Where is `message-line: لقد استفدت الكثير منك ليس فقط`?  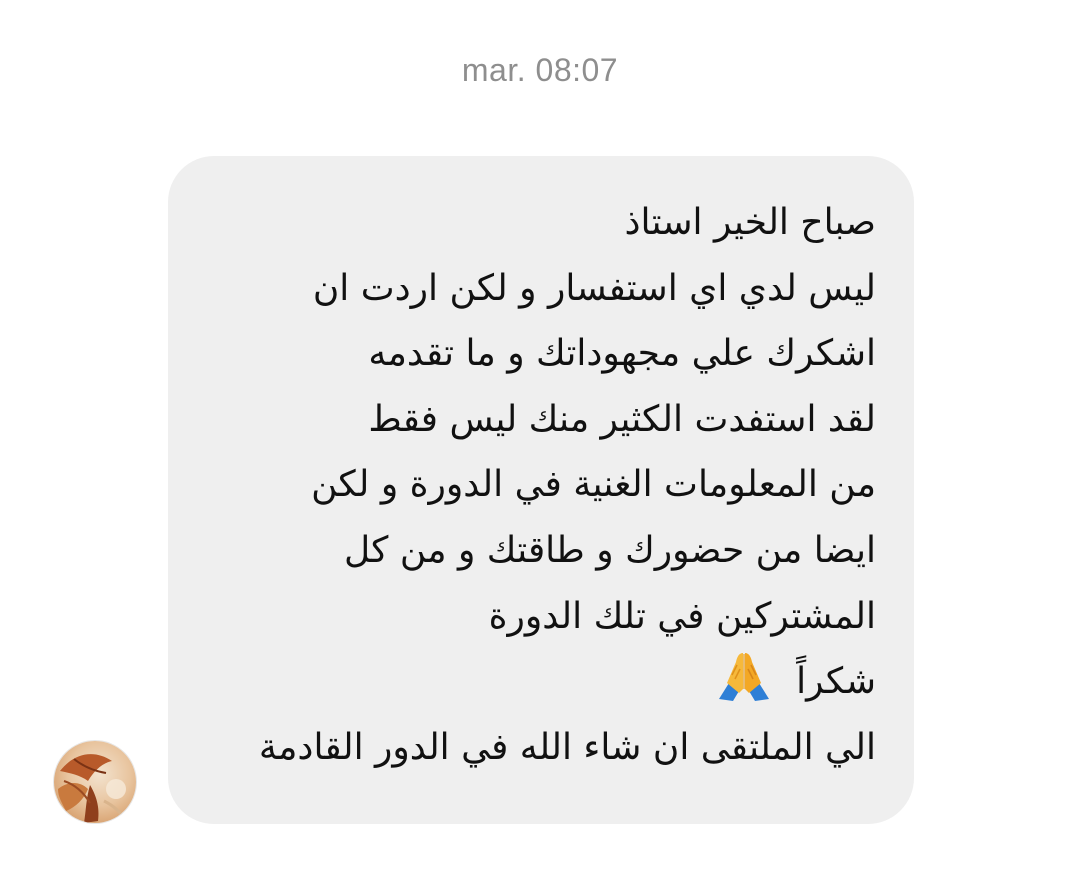
message-line: لقد استفدت الكثير منك ليس فقط is located at coordinates (622, 419).